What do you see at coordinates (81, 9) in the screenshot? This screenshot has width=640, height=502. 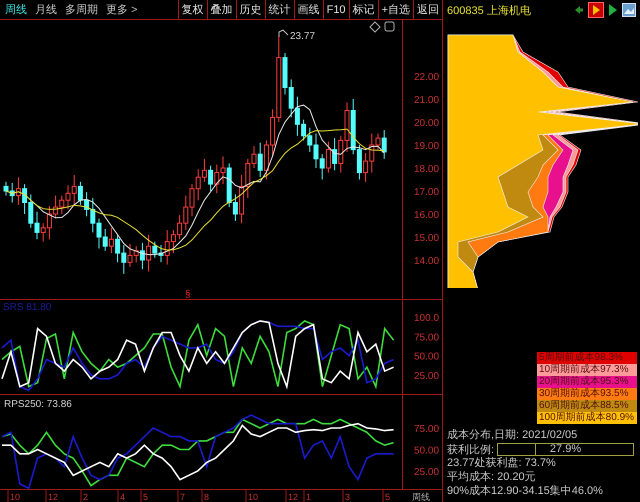 I see `period-tab: 多周期` at bounding box center [81, 9].